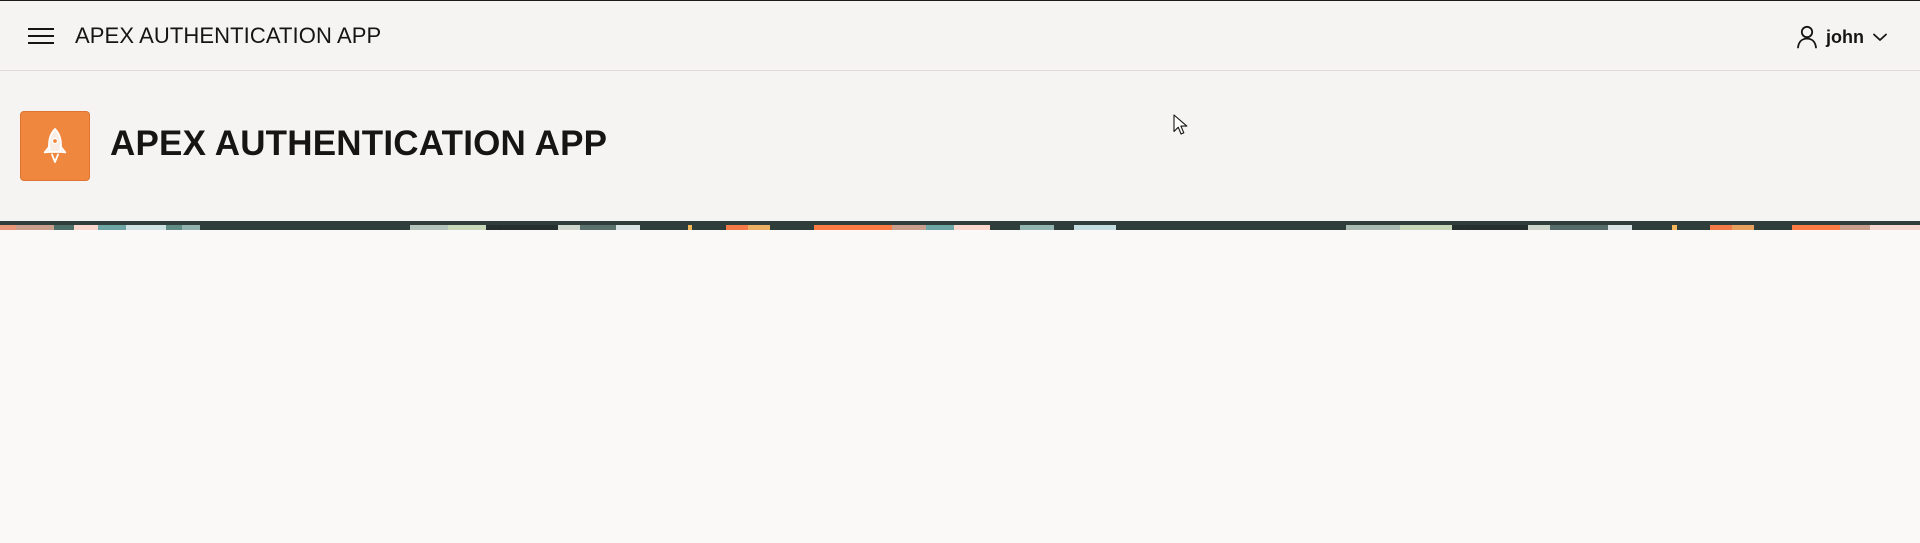 The width and height of the screenshot is (1920, 543). What do you see at coordinates (228, 36) in the screenshot?
I see `app-title: APEX AUTHENTICATION APP` at bounding box center [228, 36].